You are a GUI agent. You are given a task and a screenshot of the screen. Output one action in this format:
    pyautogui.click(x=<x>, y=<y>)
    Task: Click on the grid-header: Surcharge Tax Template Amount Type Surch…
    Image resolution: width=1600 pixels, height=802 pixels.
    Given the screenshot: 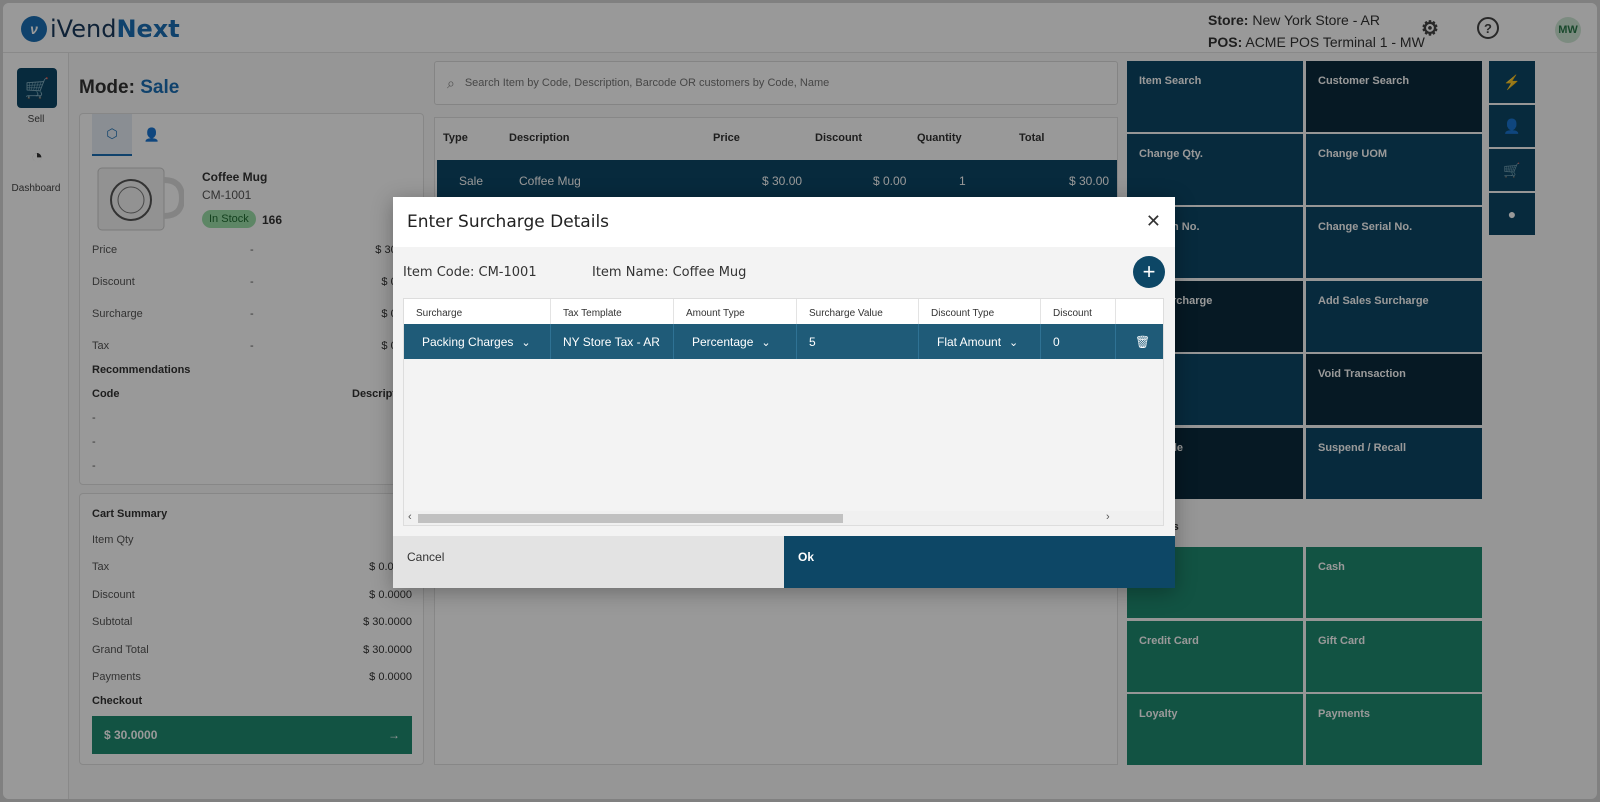 What is the action you would take?
    pyautogui.click(x=783, y=311)
    